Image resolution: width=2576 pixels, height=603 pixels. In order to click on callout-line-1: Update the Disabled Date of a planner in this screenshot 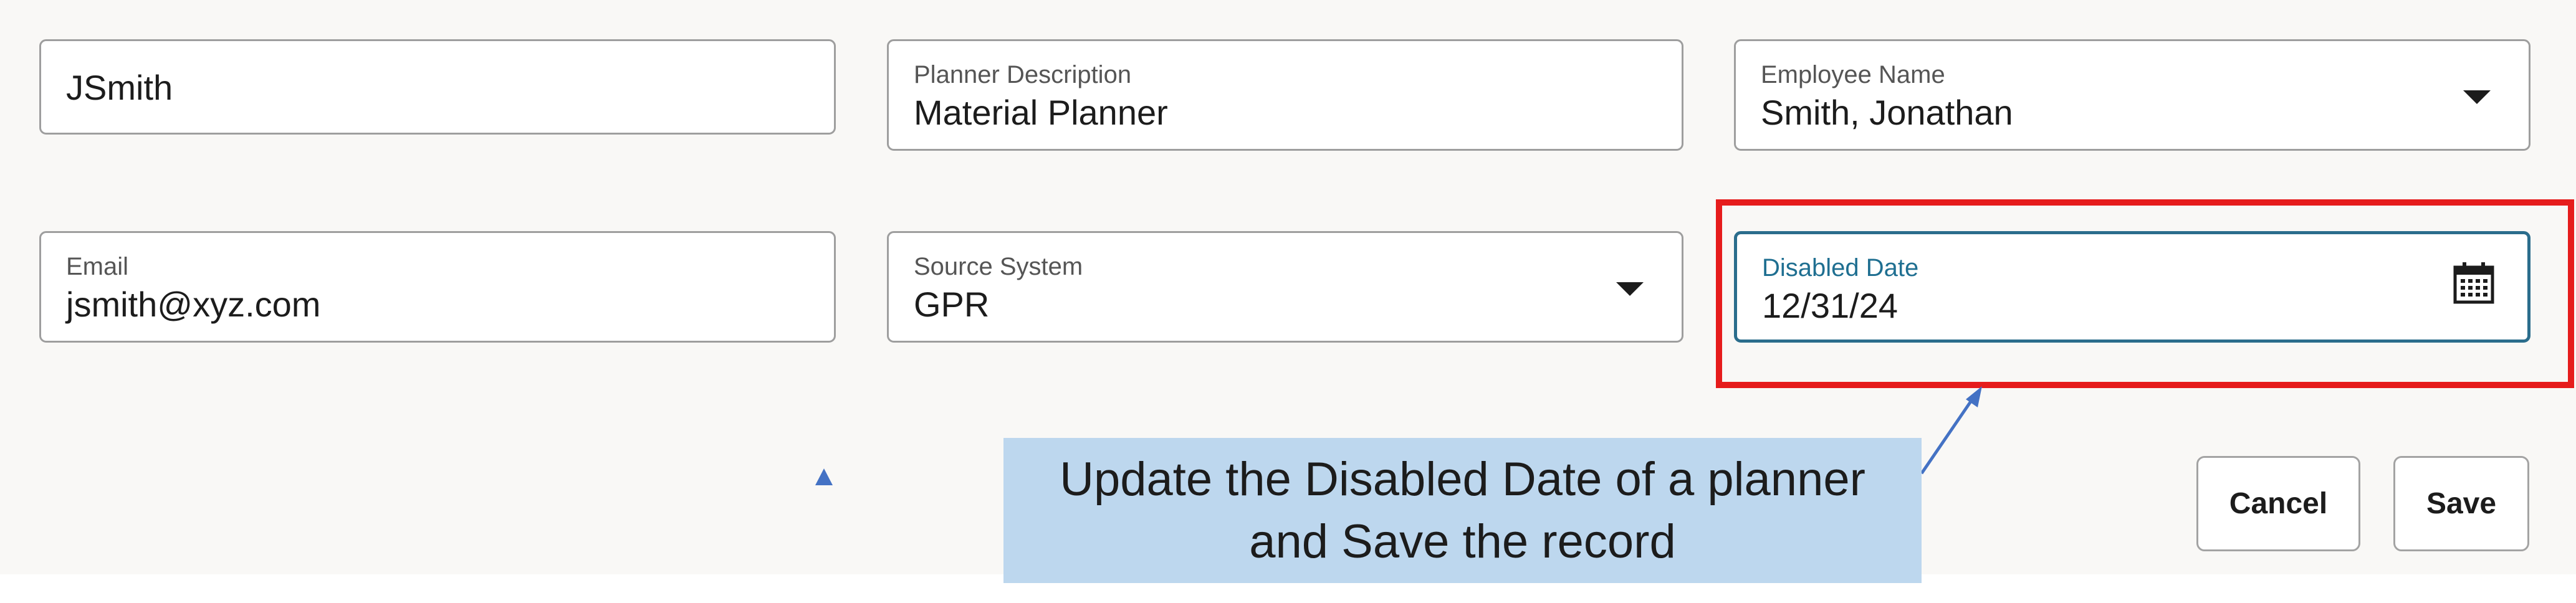, I will do `click(1463, 479)`.